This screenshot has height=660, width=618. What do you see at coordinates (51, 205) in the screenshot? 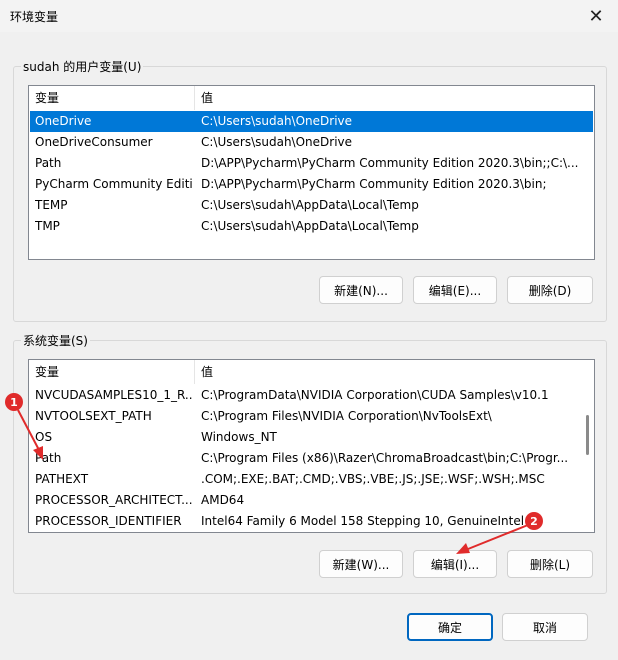
I see `var-name: TEMP` at bounding box center [51, 205].